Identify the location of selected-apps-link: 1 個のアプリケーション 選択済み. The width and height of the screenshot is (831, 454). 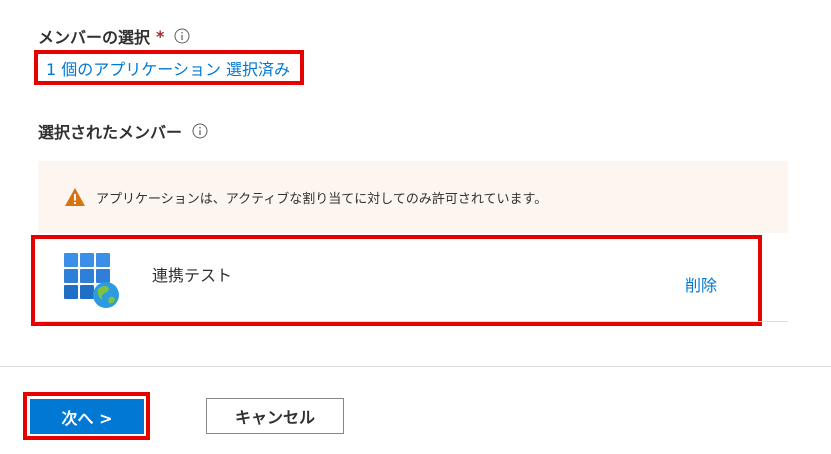
(168, 69).